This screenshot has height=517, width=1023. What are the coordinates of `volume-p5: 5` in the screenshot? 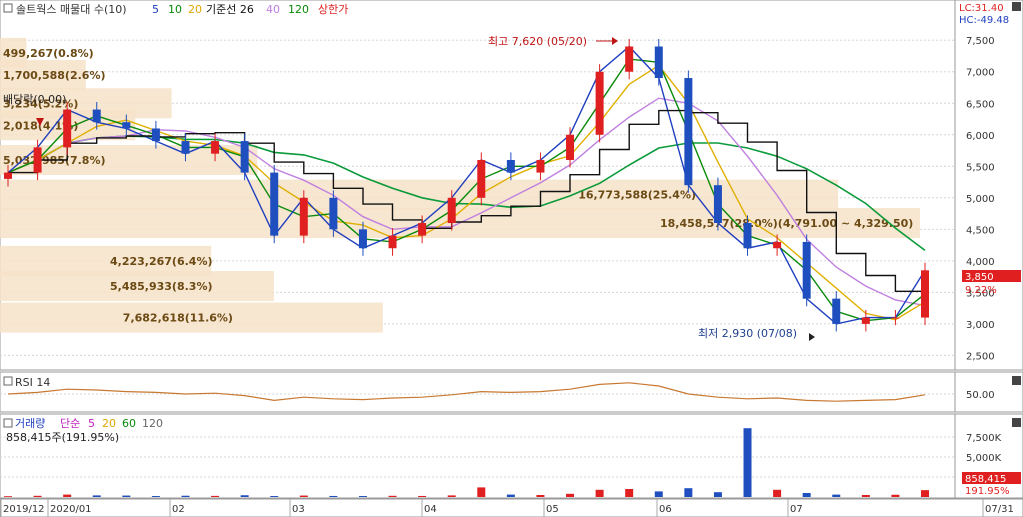 It's located at (91, 423).